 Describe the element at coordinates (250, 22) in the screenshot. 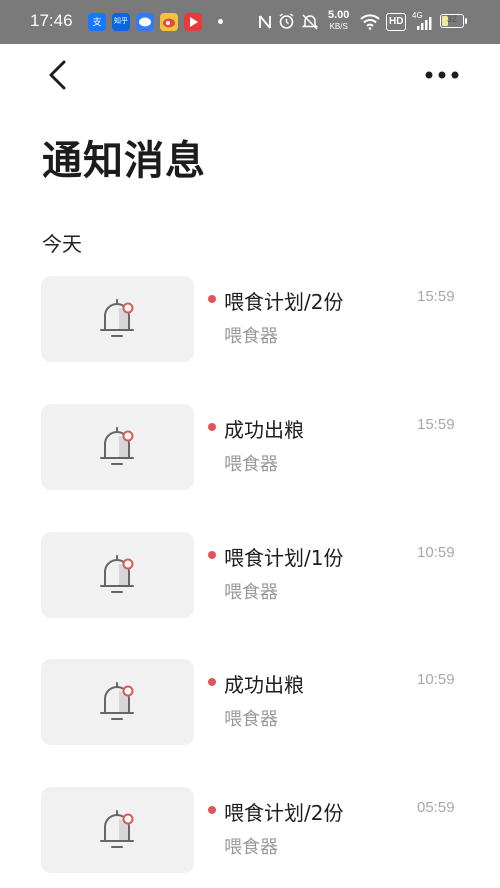

I see `status-bar: 17:46 支 知乎 5.00 KB/S HD 4G 32` at that location.